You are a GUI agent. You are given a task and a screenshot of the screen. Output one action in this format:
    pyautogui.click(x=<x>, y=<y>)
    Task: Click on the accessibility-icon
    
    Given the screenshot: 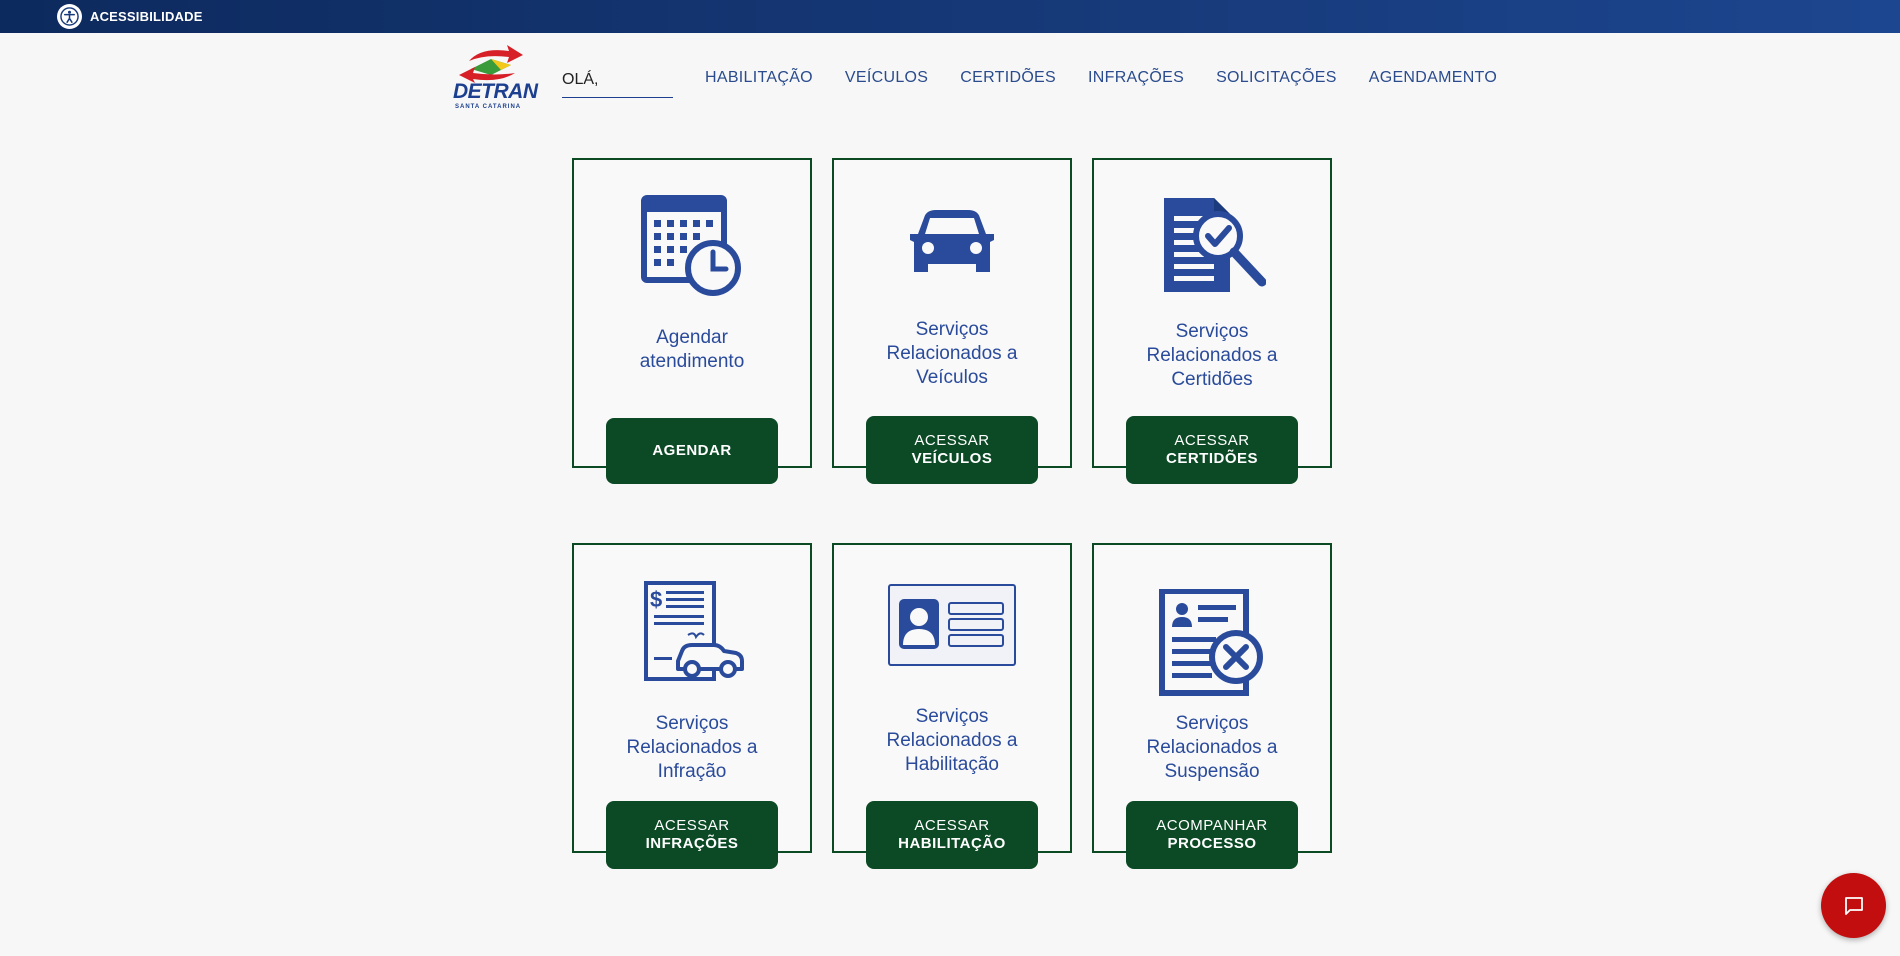 What is the action you would take?
    pyautogui.click(x=69, y=16)
    